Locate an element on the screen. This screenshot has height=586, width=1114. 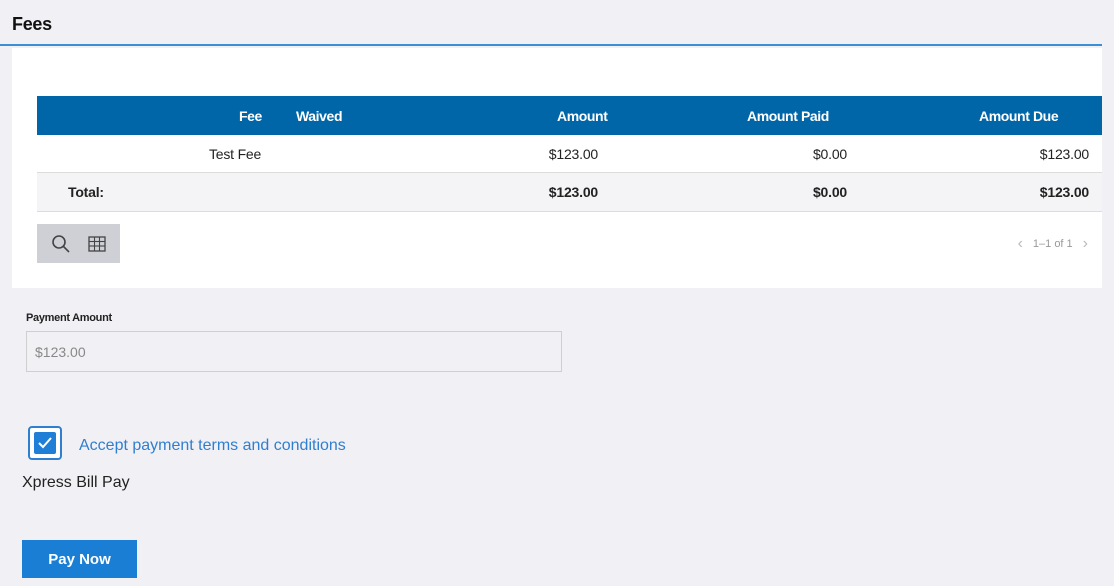
payment-amount-label: Payment Amount is located at coordinates (69, 318).